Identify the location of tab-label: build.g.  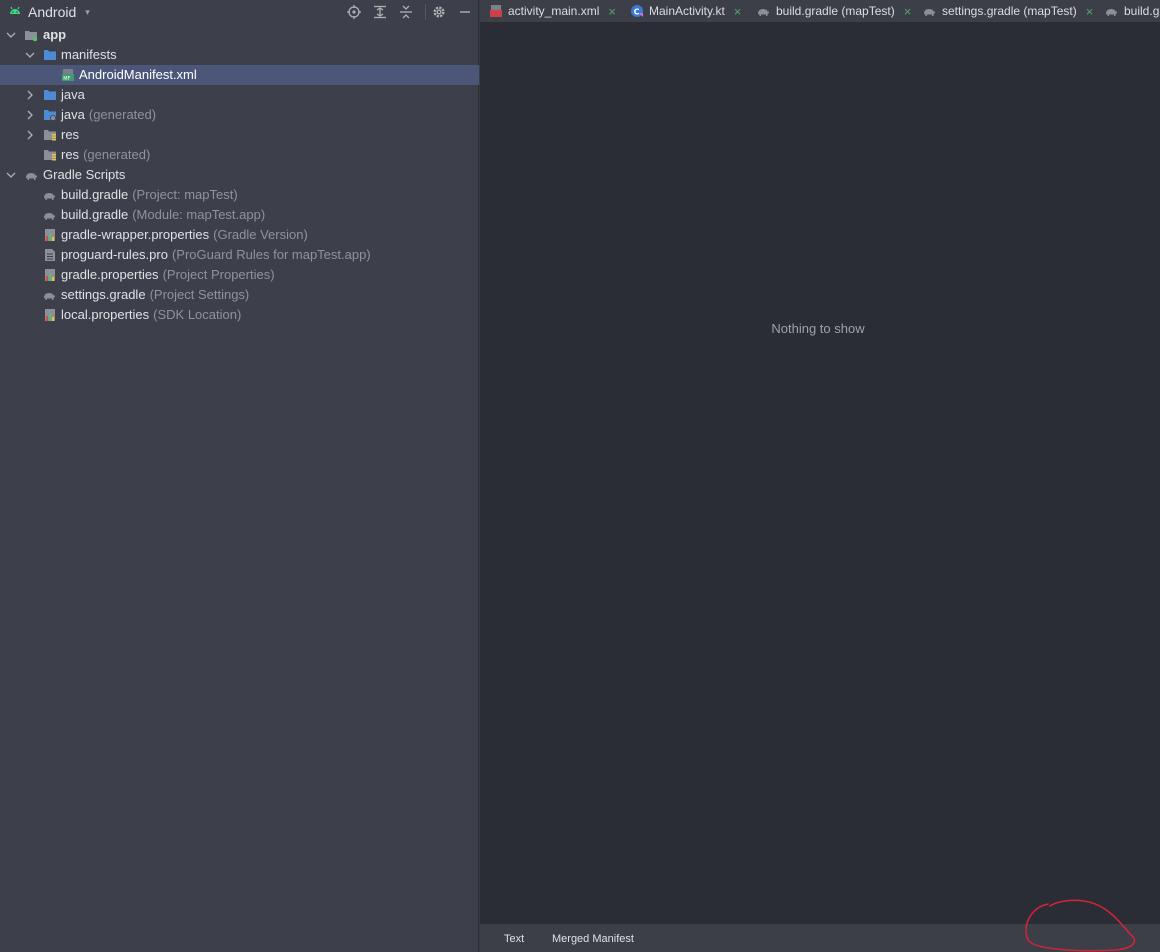
(1142, 11).